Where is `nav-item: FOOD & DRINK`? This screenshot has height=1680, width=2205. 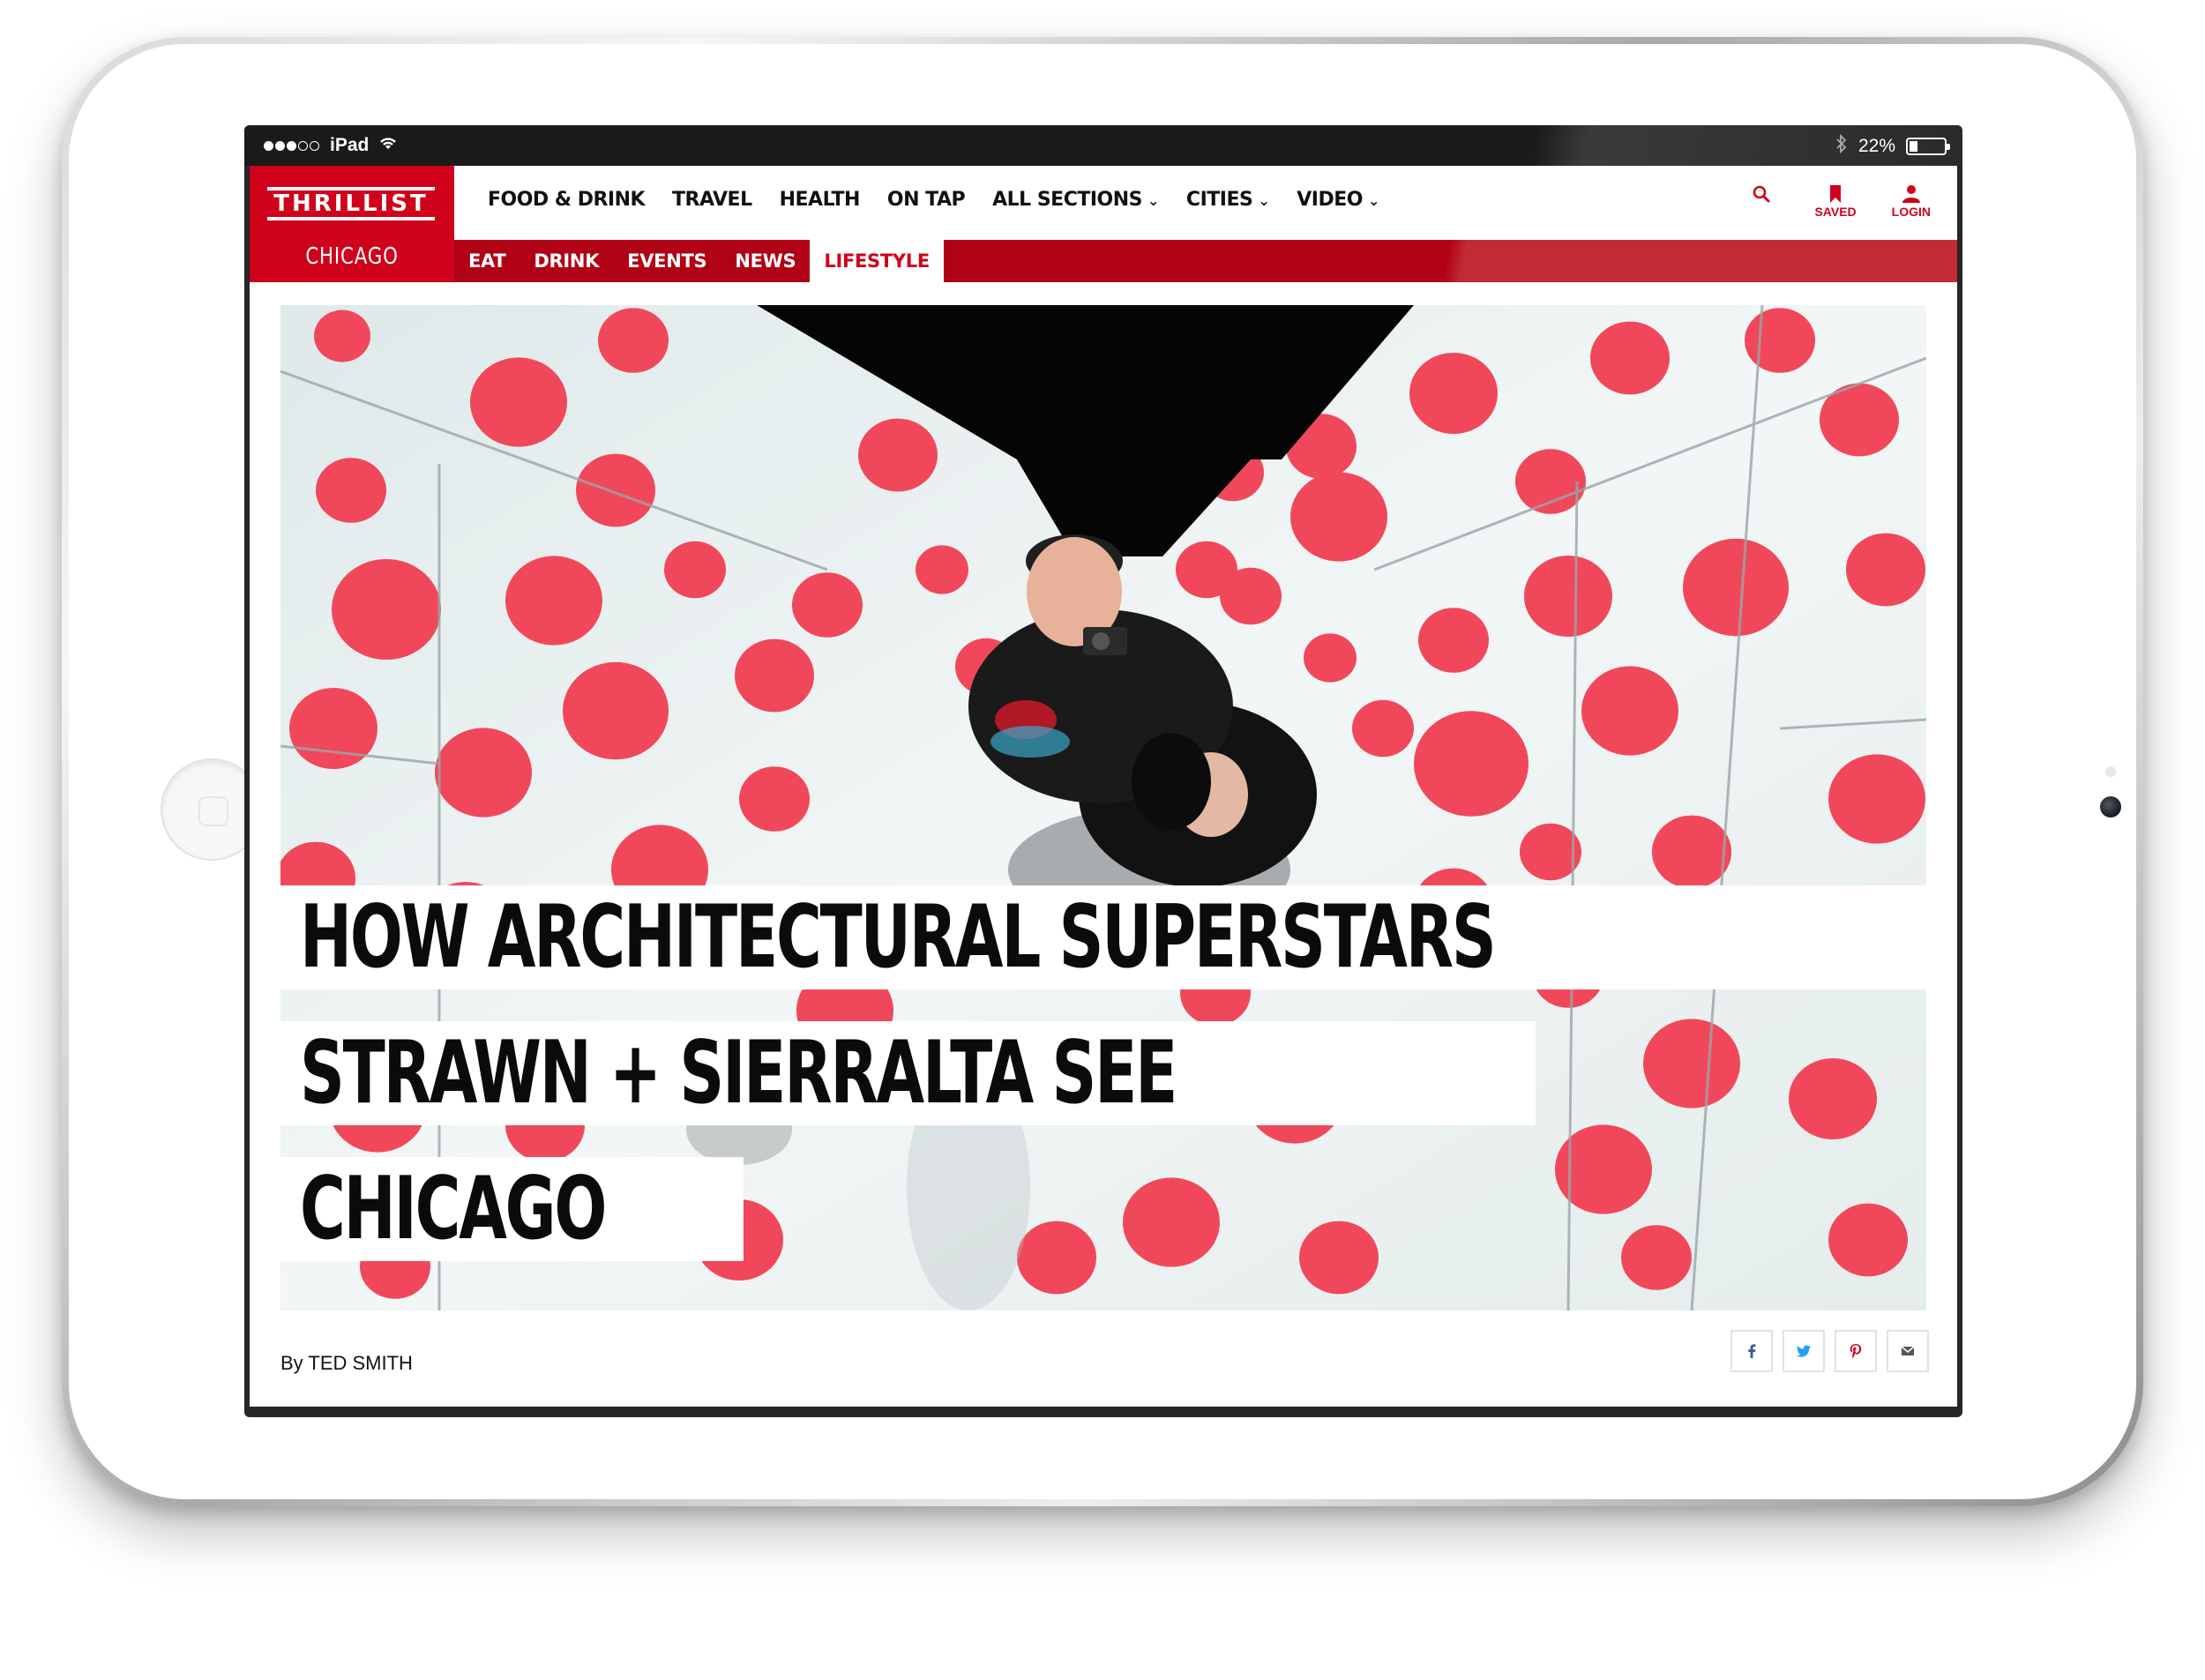
nav-item: FOOD & DRINK is located at coordinates (567, 200).